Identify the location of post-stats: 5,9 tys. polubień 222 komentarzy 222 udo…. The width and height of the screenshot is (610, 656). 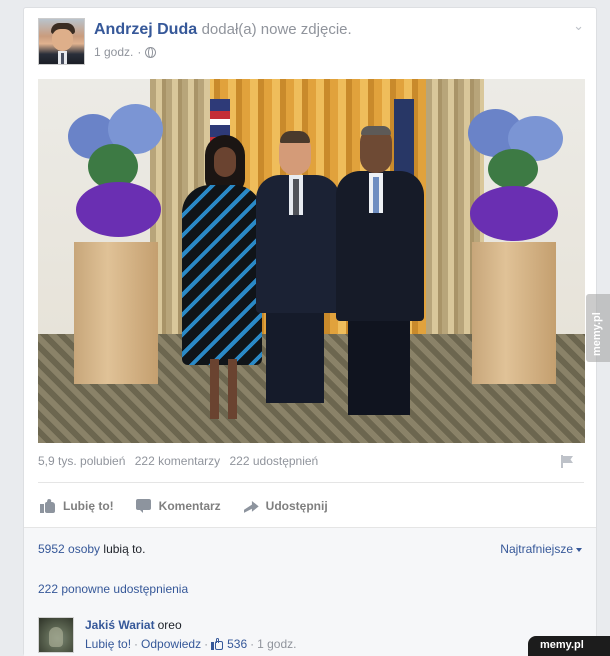
(311, 464).